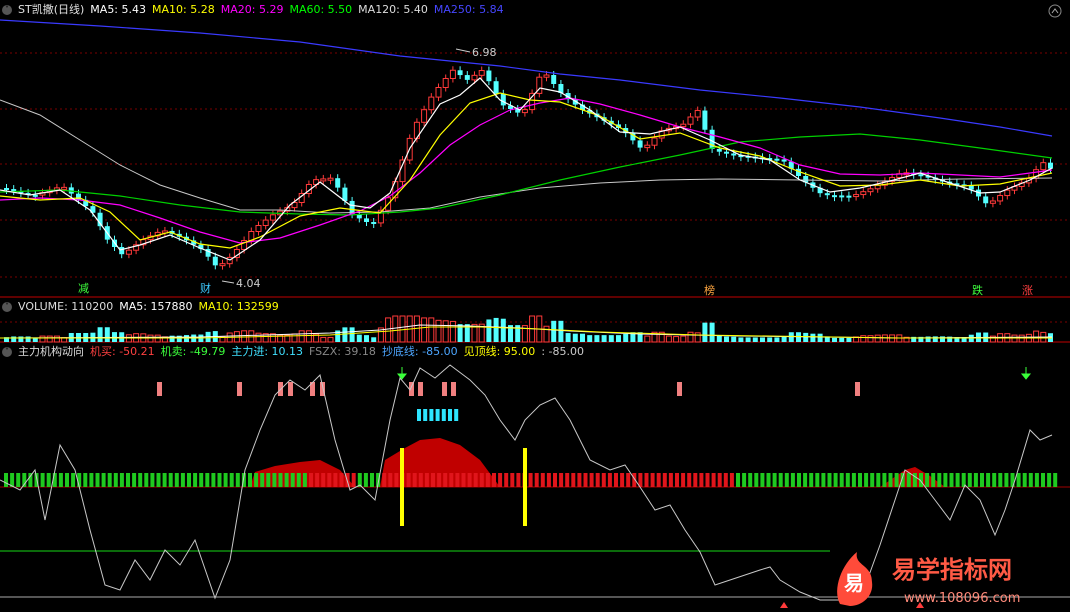 The width and height of the screenshot is (1070, 612). What do you see at coordinates (205, 288) in the screenshot?
I see `signal-finance: 财` at bounding box center [205, 288].